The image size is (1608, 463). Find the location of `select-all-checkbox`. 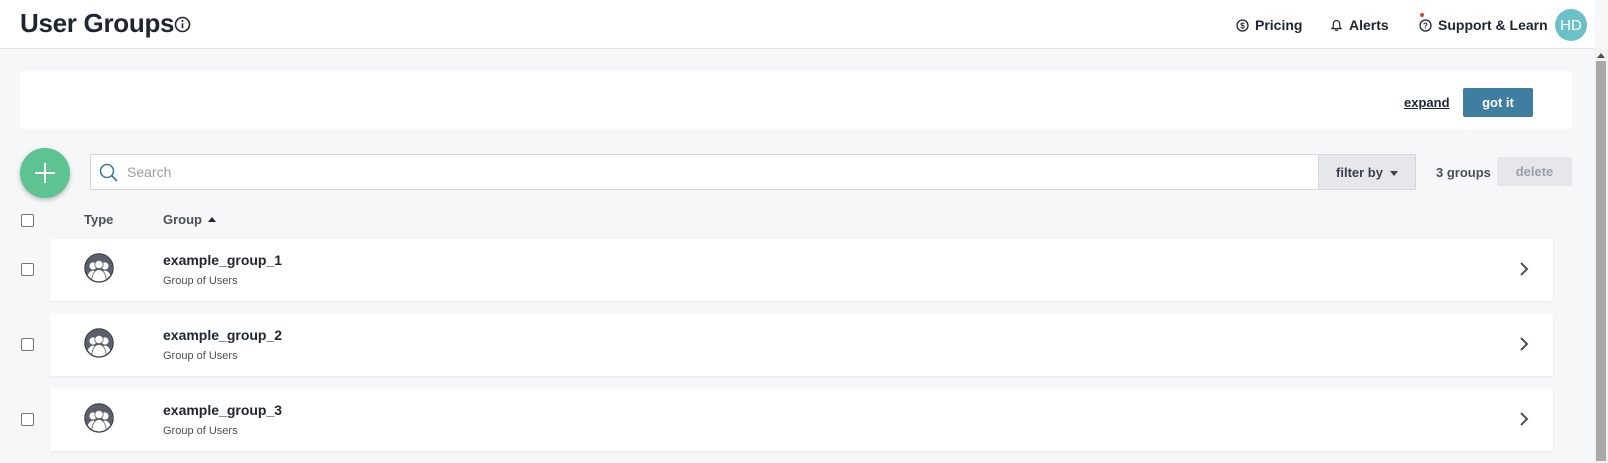

select-all-checkbox is located at coordinates (27, 220).